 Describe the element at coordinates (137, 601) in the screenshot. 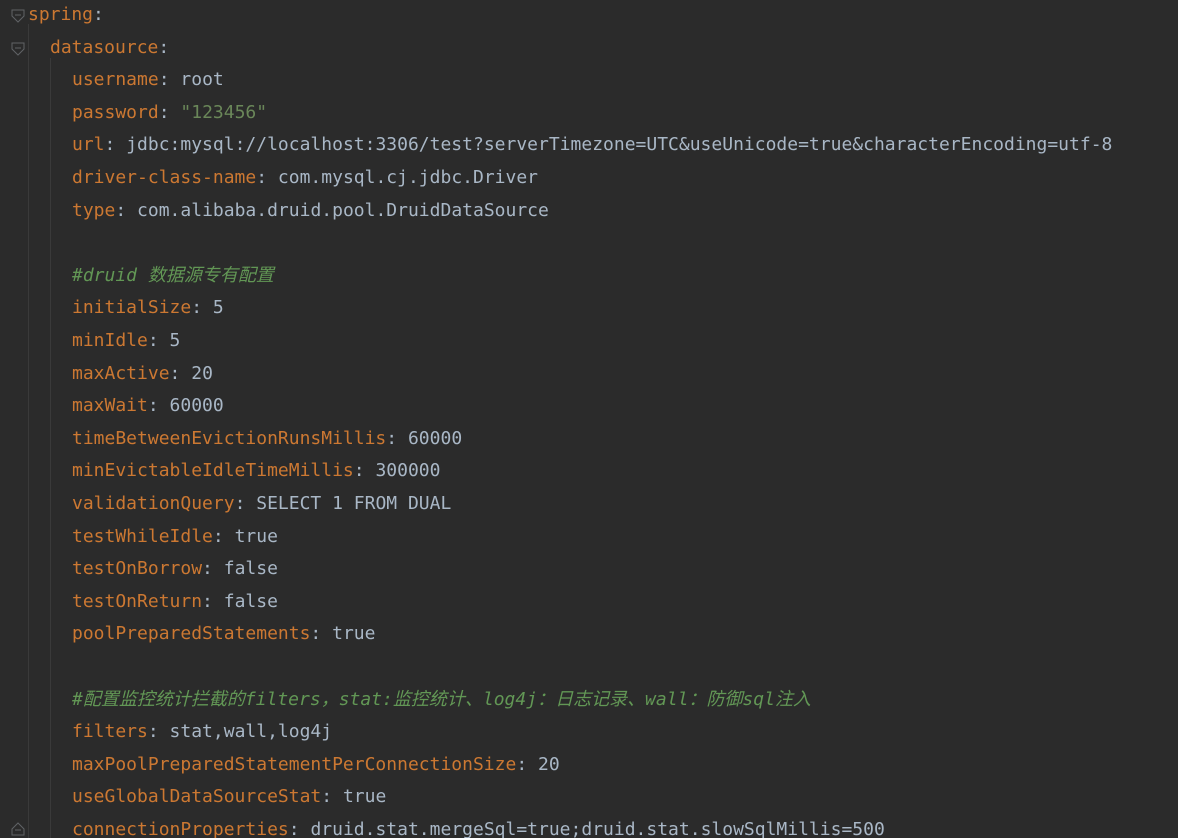

I see `yaml-key: testOnReturn` at that location.